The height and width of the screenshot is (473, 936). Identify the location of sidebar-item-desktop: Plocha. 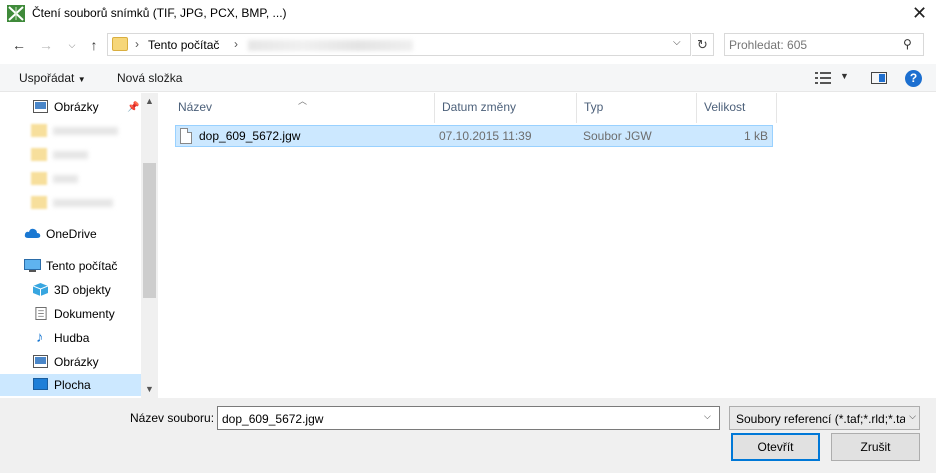
(70, 385).